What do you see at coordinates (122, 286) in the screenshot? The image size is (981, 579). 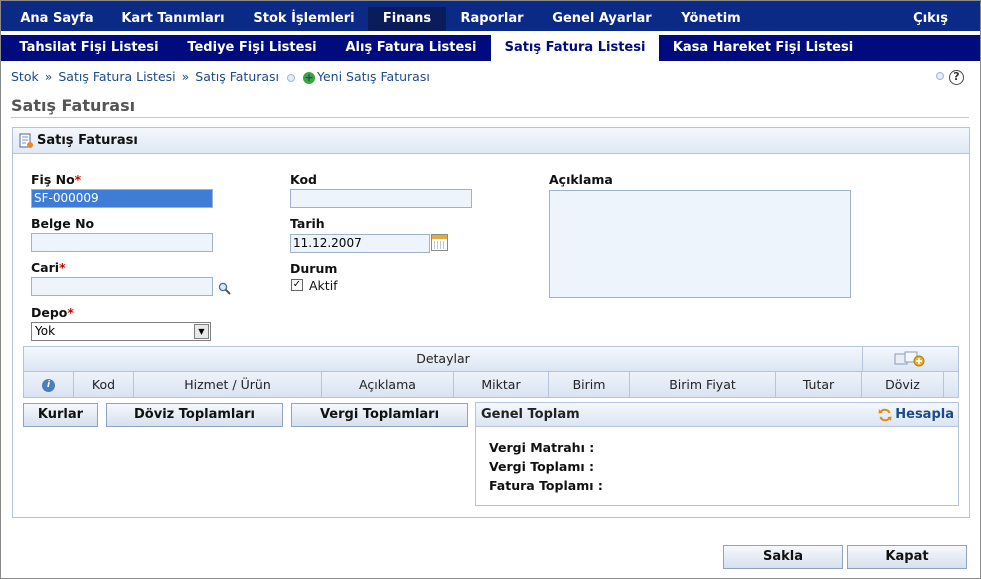 I see `cari-input` at bounding box center [122, 286].